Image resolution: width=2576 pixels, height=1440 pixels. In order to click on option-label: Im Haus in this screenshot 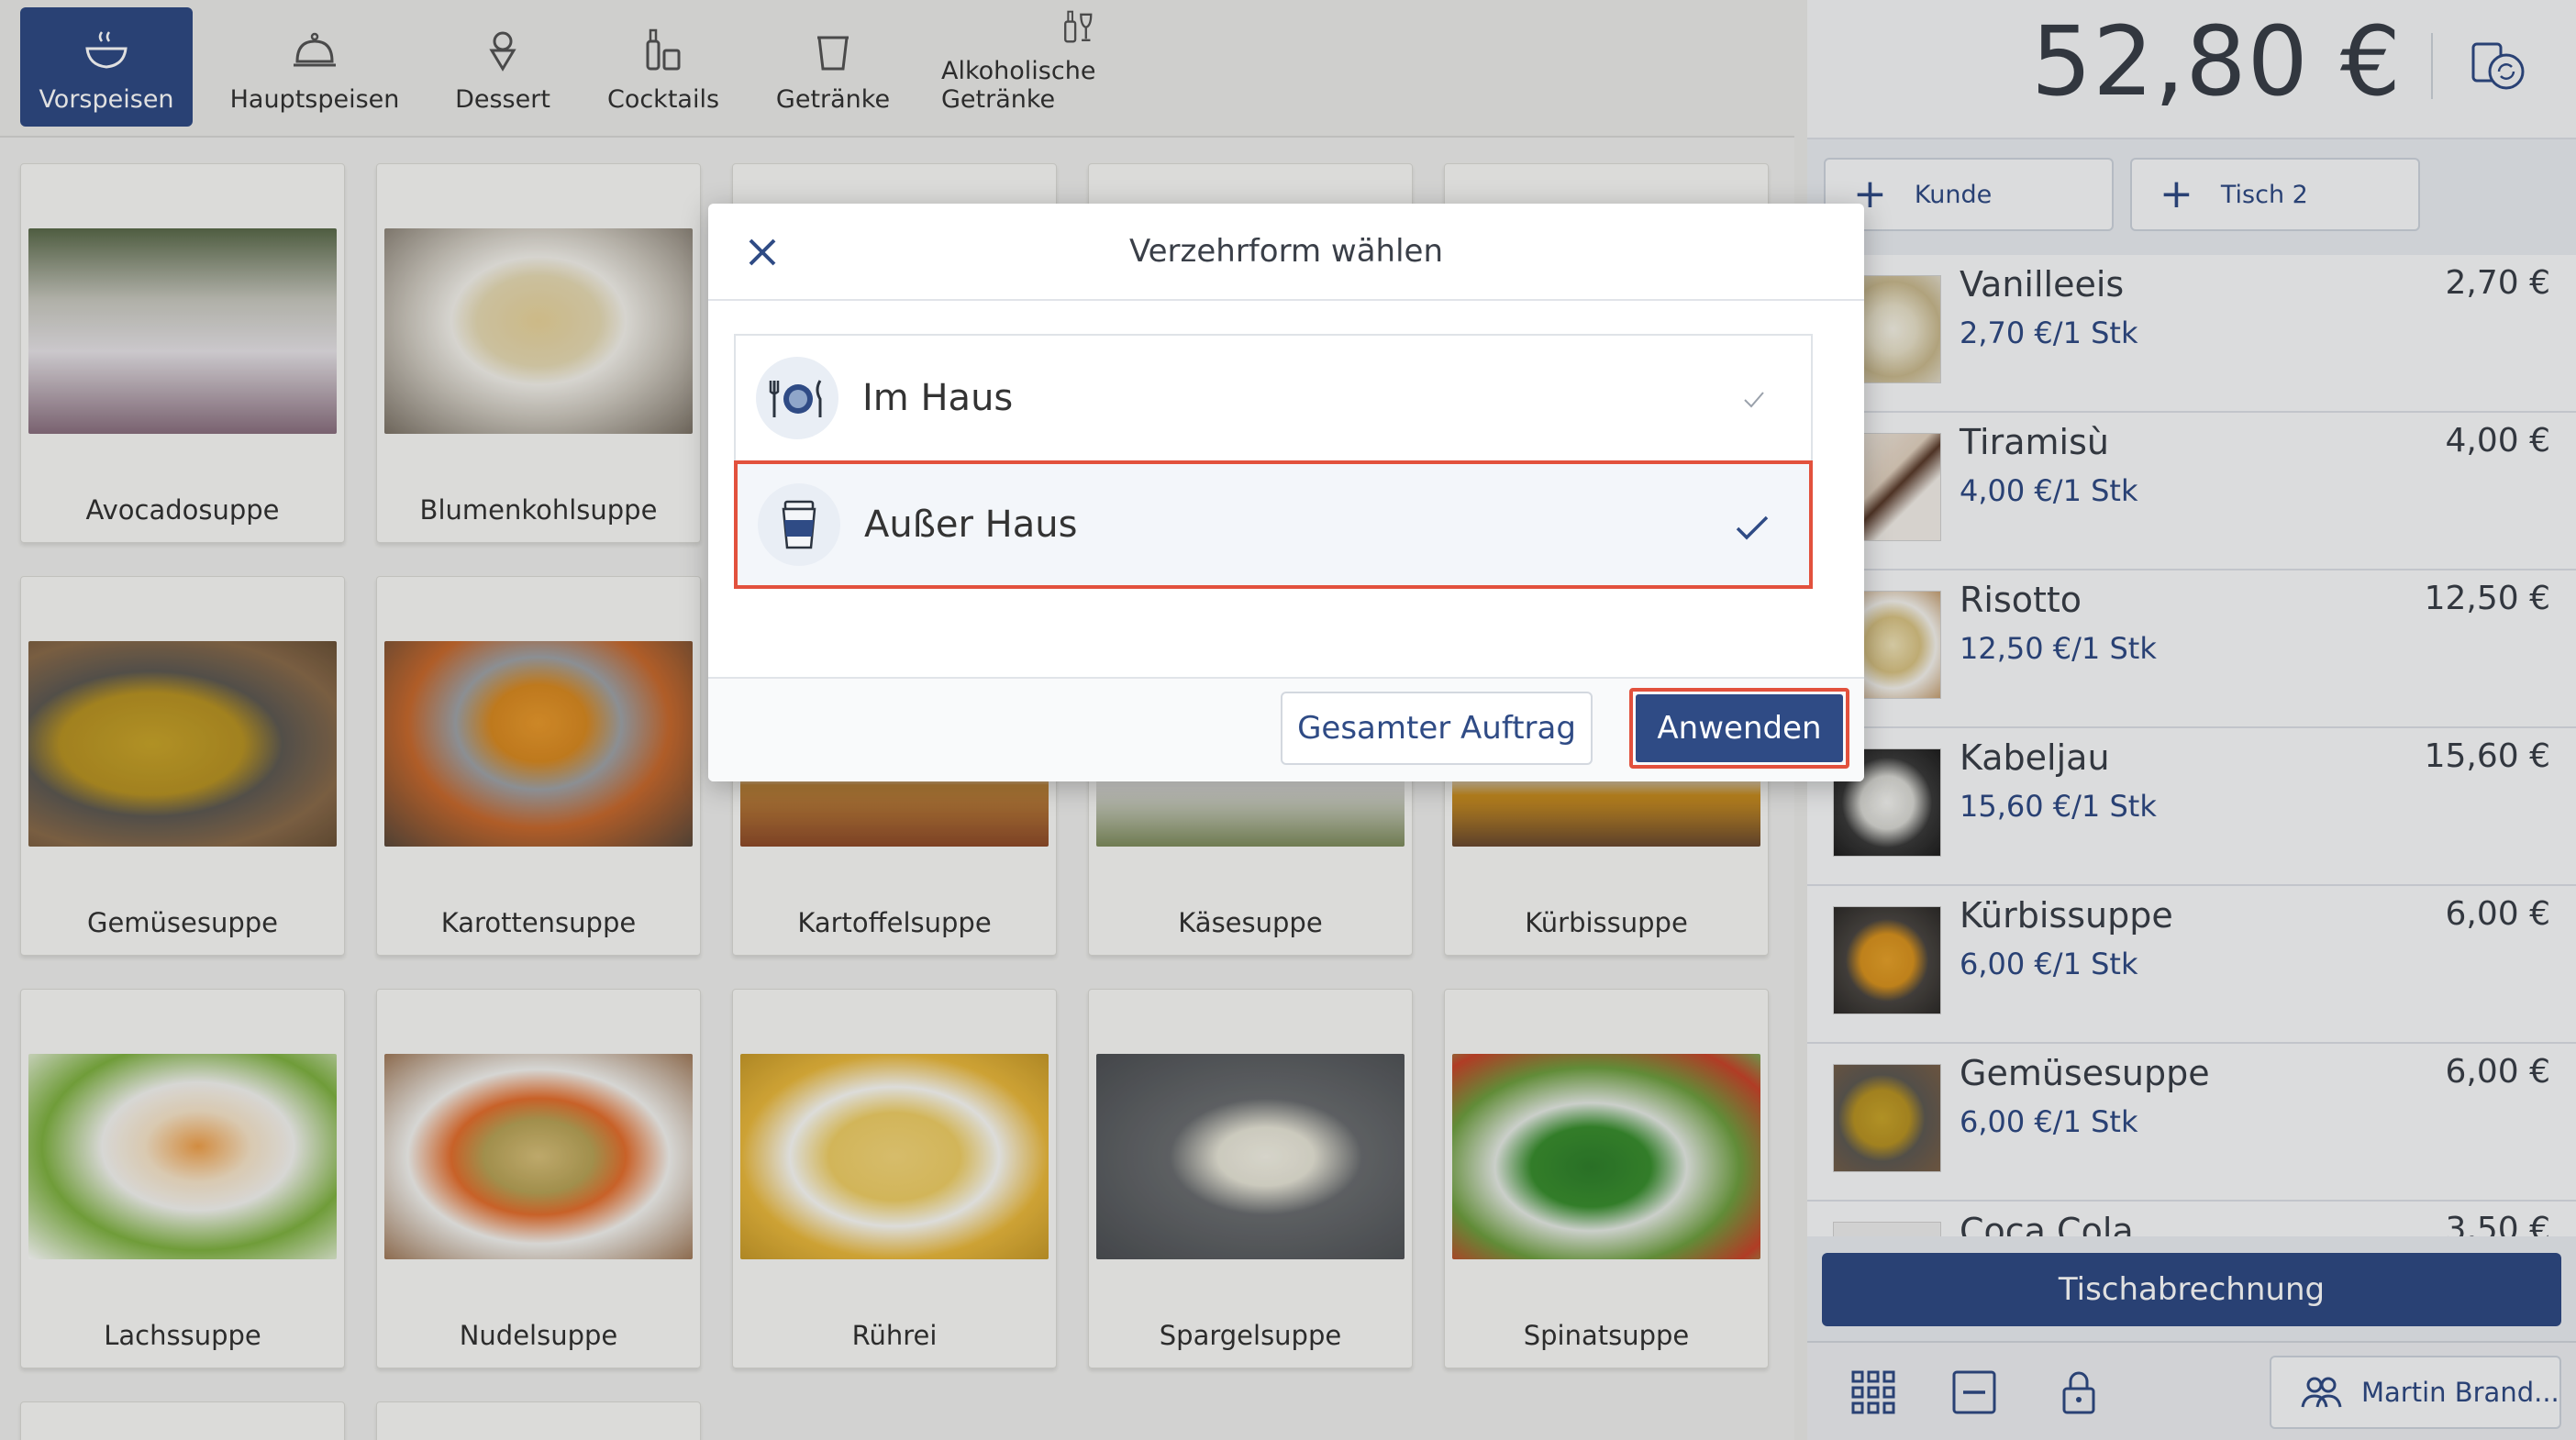, I will do `click(938, 398)`.